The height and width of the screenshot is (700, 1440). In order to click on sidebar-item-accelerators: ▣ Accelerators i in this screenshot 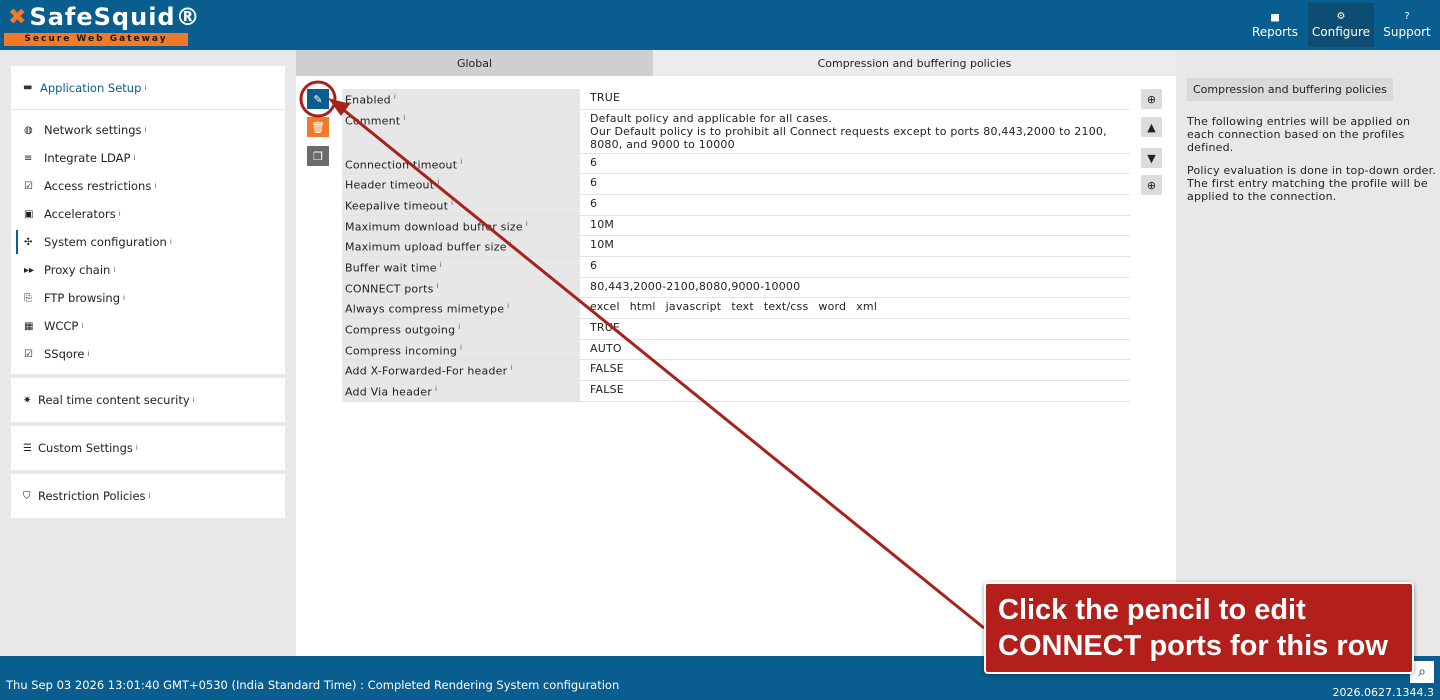, I will do `click(148, 214)`.